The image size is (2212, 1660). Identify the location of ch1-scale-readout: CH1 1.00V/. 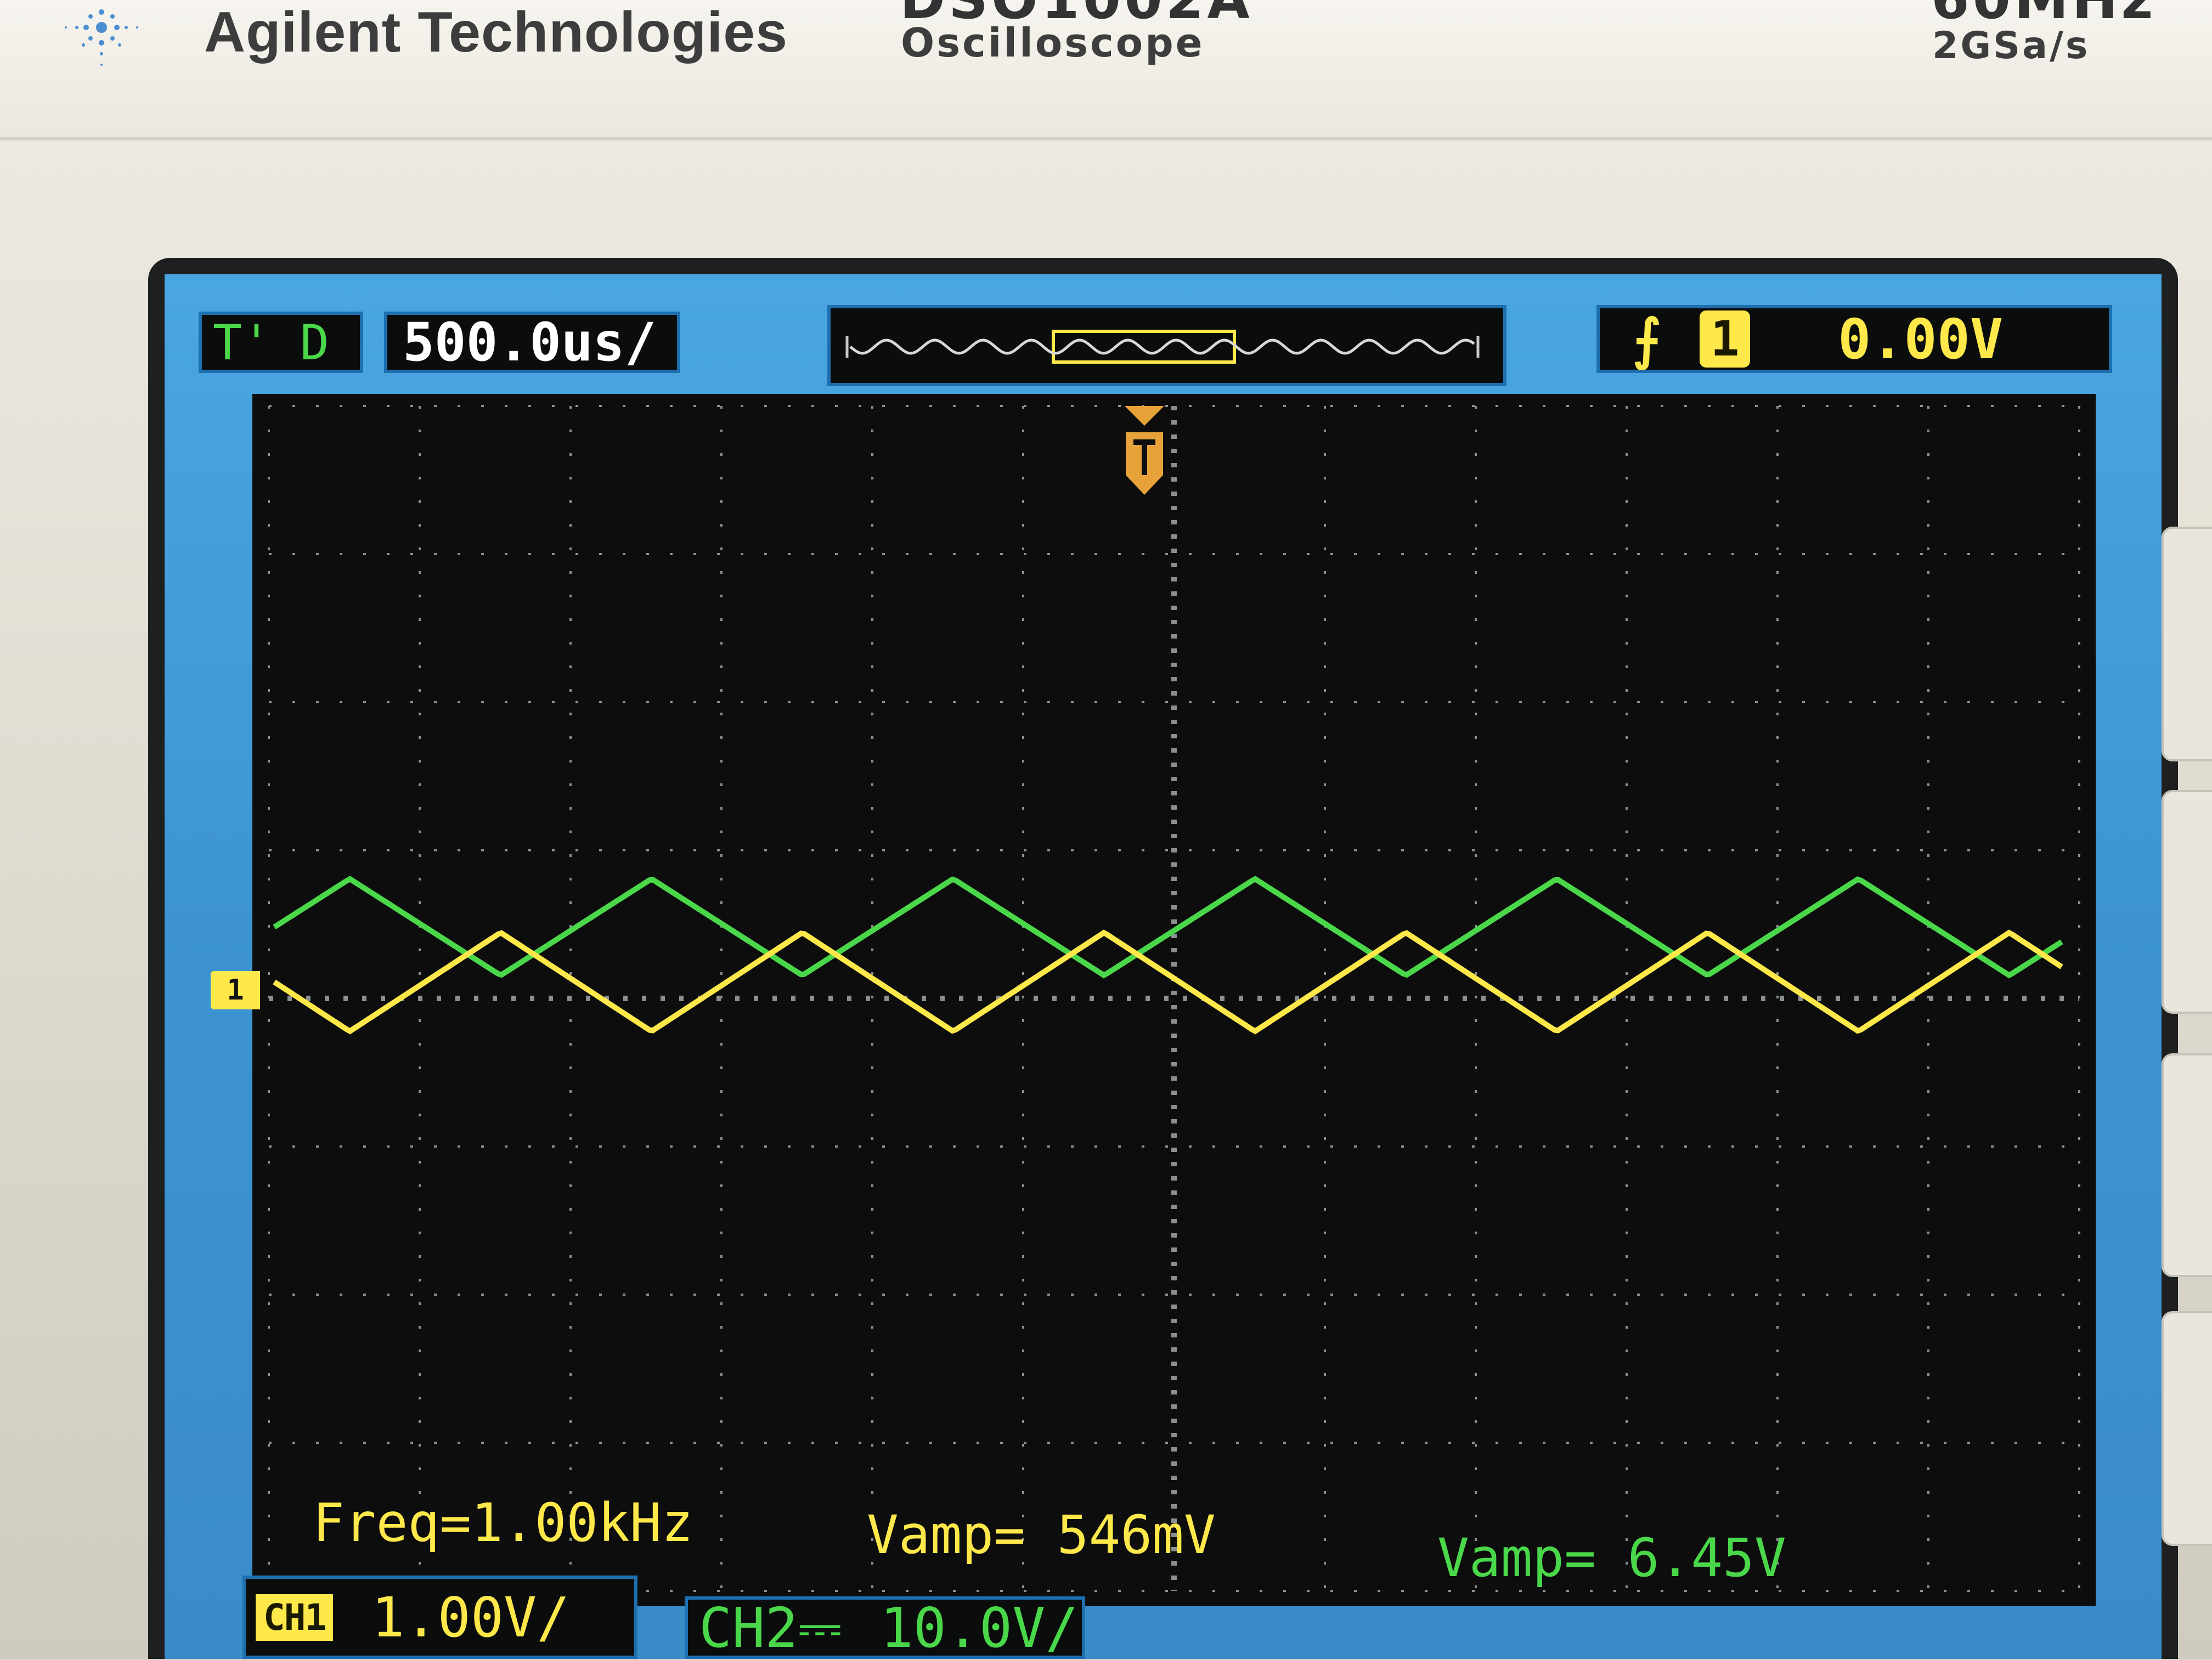
(440, 1617).